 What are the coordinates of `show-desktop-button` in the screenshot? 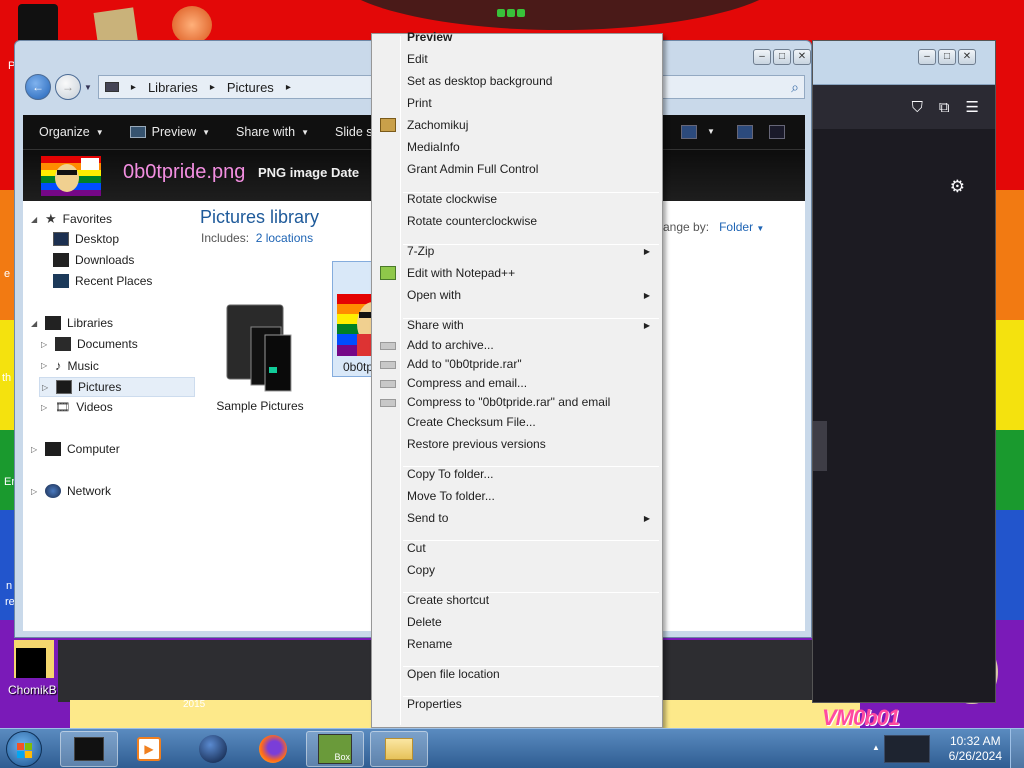 It's located at (1017, 748).